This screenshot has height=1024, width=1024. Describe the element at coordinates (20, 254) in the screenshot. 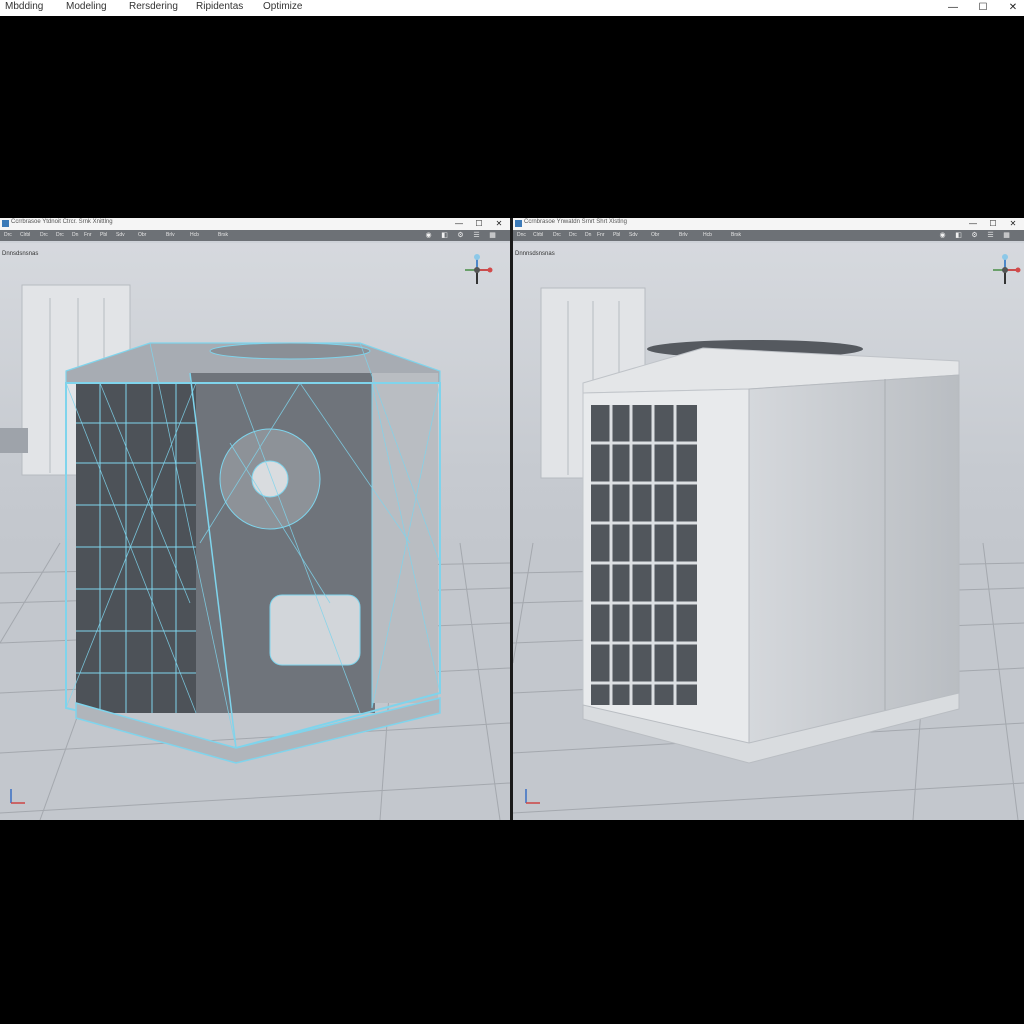

I see `viewport-label: Dnnsdsnsnas` at that location.